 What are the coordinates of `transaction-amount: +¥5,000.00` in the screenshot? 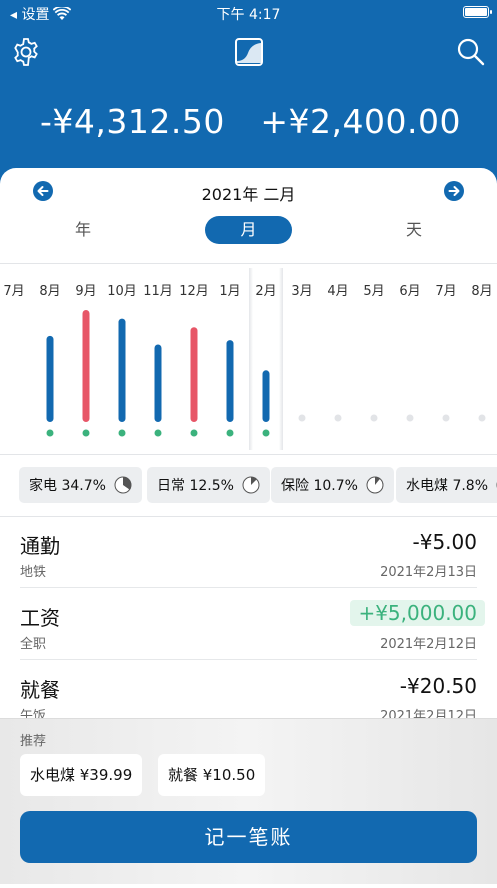 It's located at (417, 613).